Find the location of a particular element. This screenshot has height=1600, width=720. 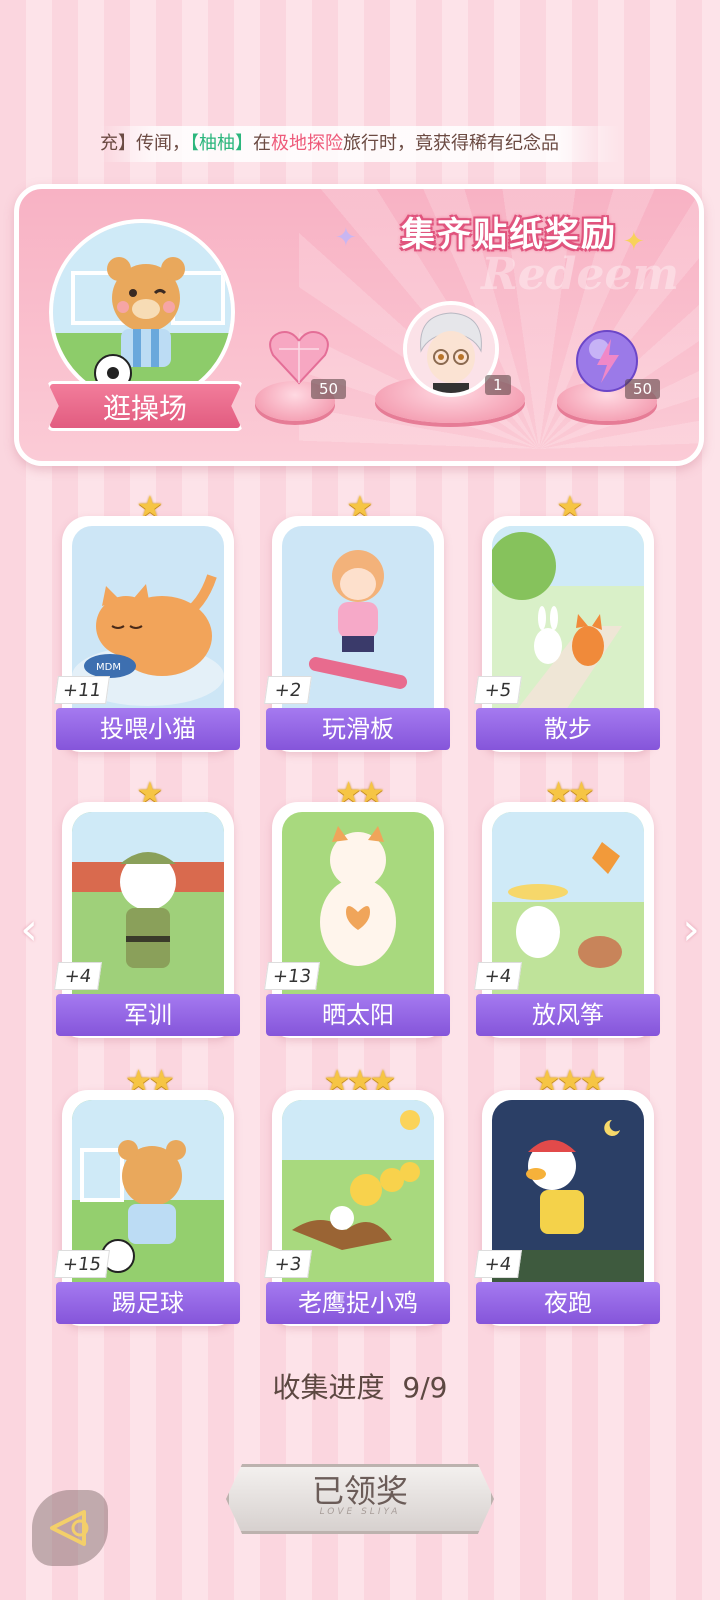

sticker-card: ★ MDM +11 投喂小猫 is located at coordinates (147, 621).